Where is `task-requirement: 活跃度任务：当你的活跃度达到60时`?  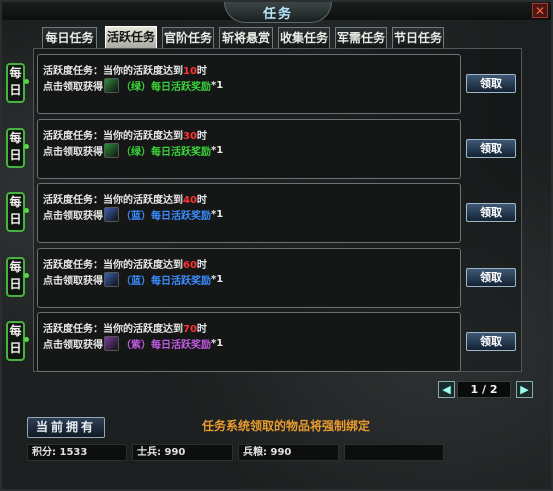 task-requirement: 活跃度任务：当你的活跃度达到60时 is located at coordinates (125, 263).